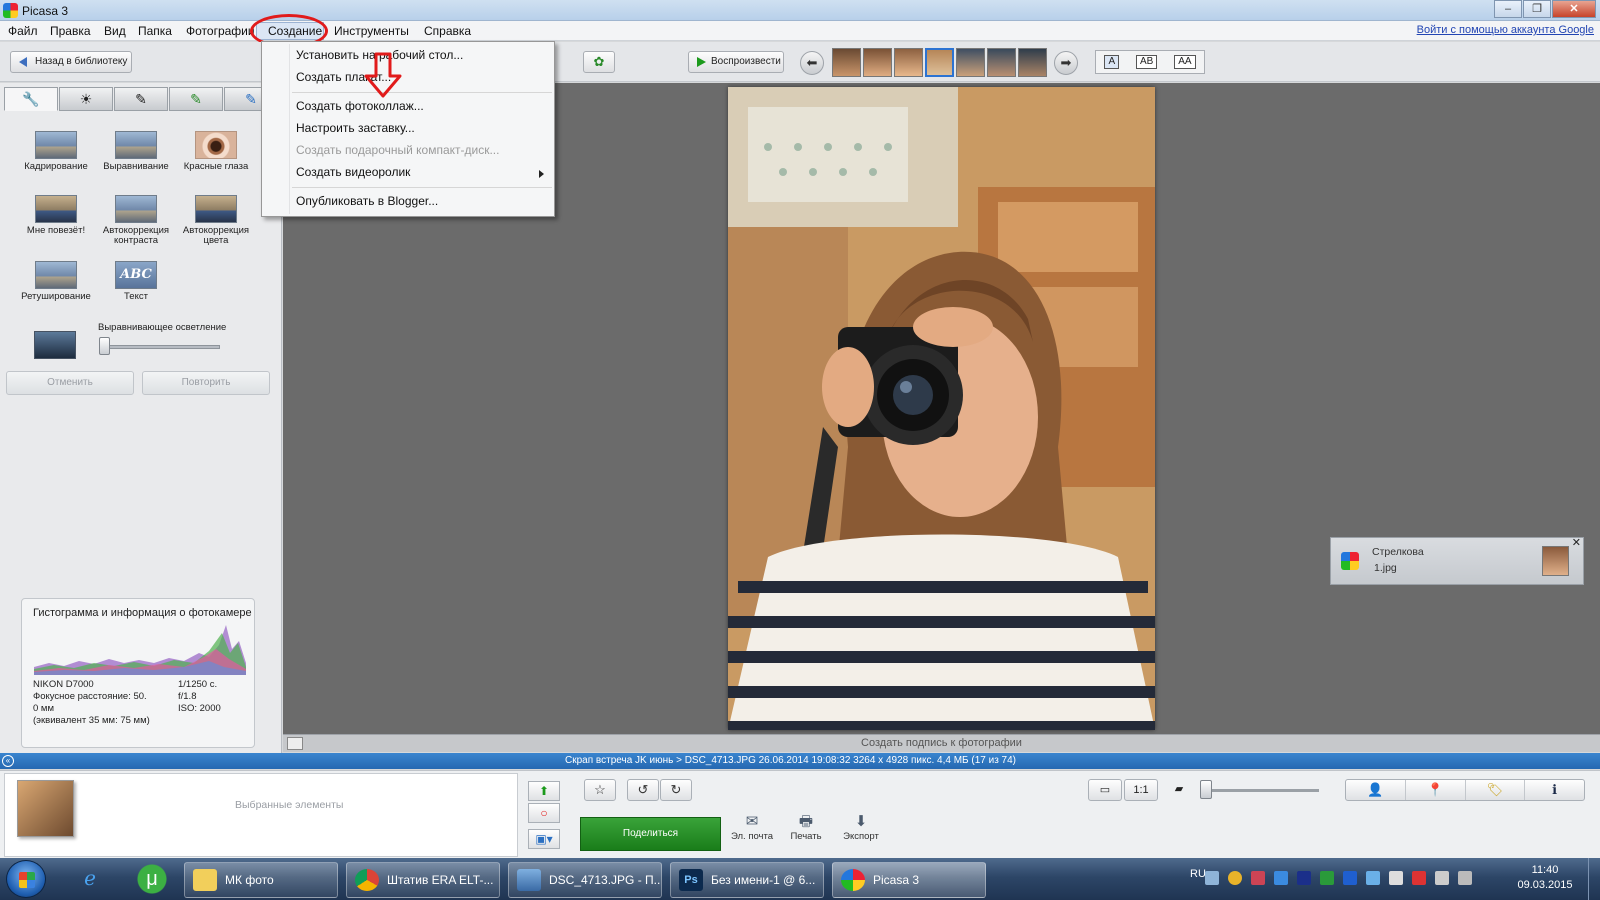 This screenshot has width=1600, height=900. I want to click on rotate-left-button: ↺, so click(643, 790).